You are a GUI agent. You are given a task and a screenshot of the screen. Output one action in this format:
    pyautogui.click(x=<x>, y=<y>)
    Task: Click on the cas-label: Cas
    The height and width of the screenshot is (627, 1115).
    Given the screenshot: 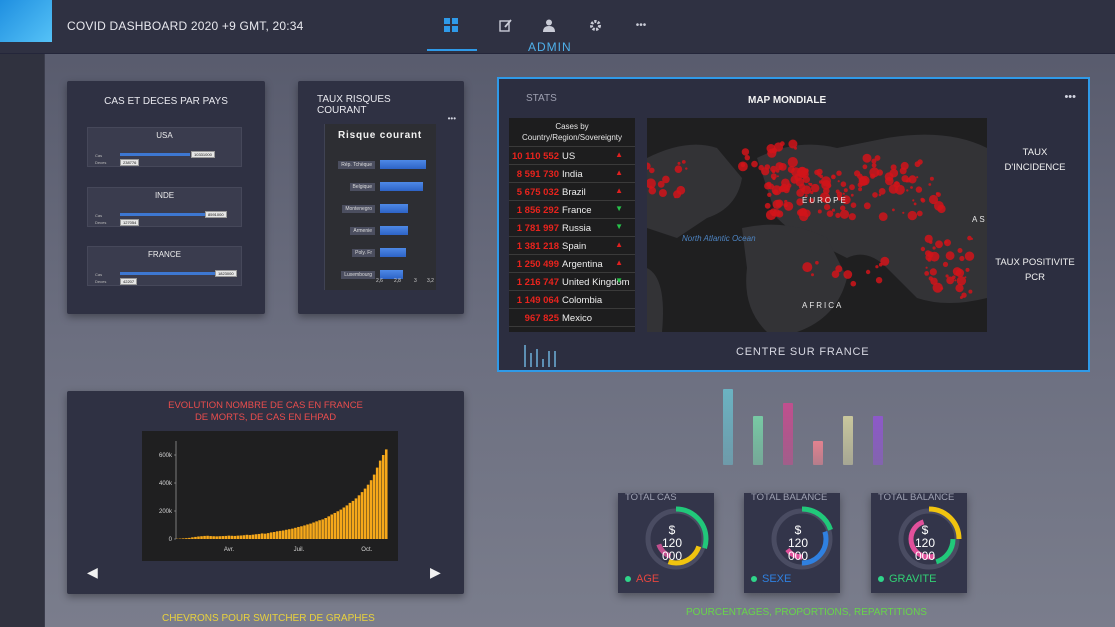 What is the action you would take?
    pyautogui.click(x=99, y=215)
    